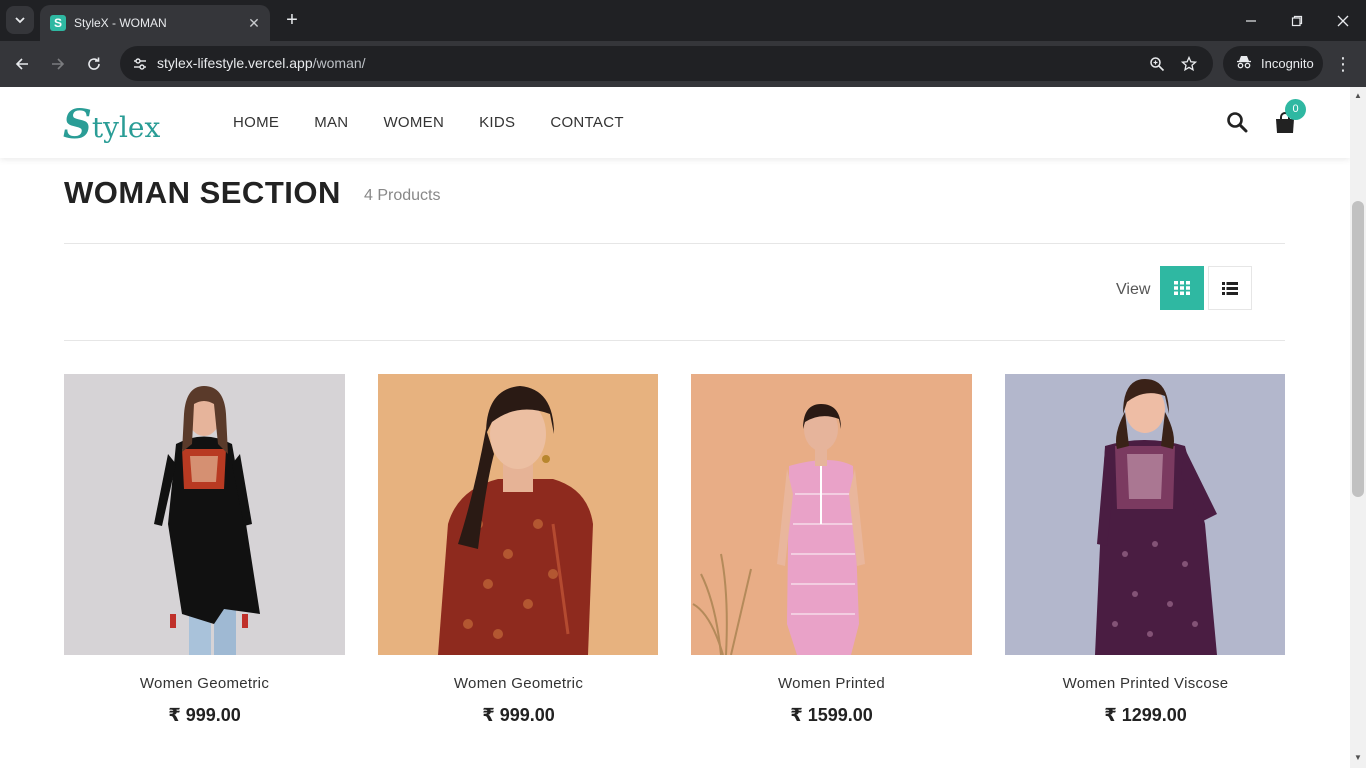  Describe the element at coordinates (586, 122) in the screenshot. I see `nav-contact: CONTACT` at that location.